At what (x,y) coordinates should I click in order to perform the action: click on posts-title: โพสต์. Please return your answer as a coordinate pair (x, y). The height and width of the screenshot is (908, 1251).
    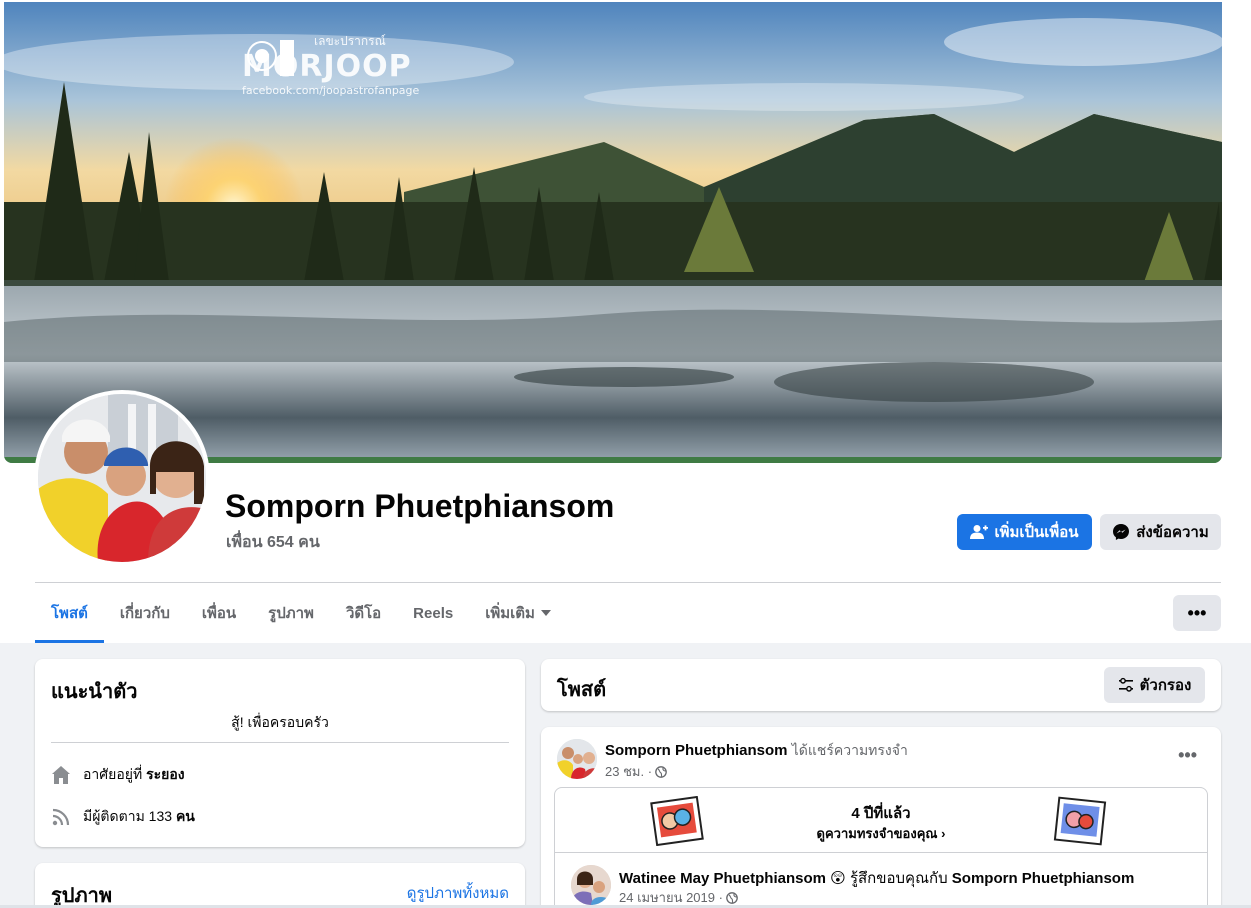
    Looking at the image, I should click on (582, 690).